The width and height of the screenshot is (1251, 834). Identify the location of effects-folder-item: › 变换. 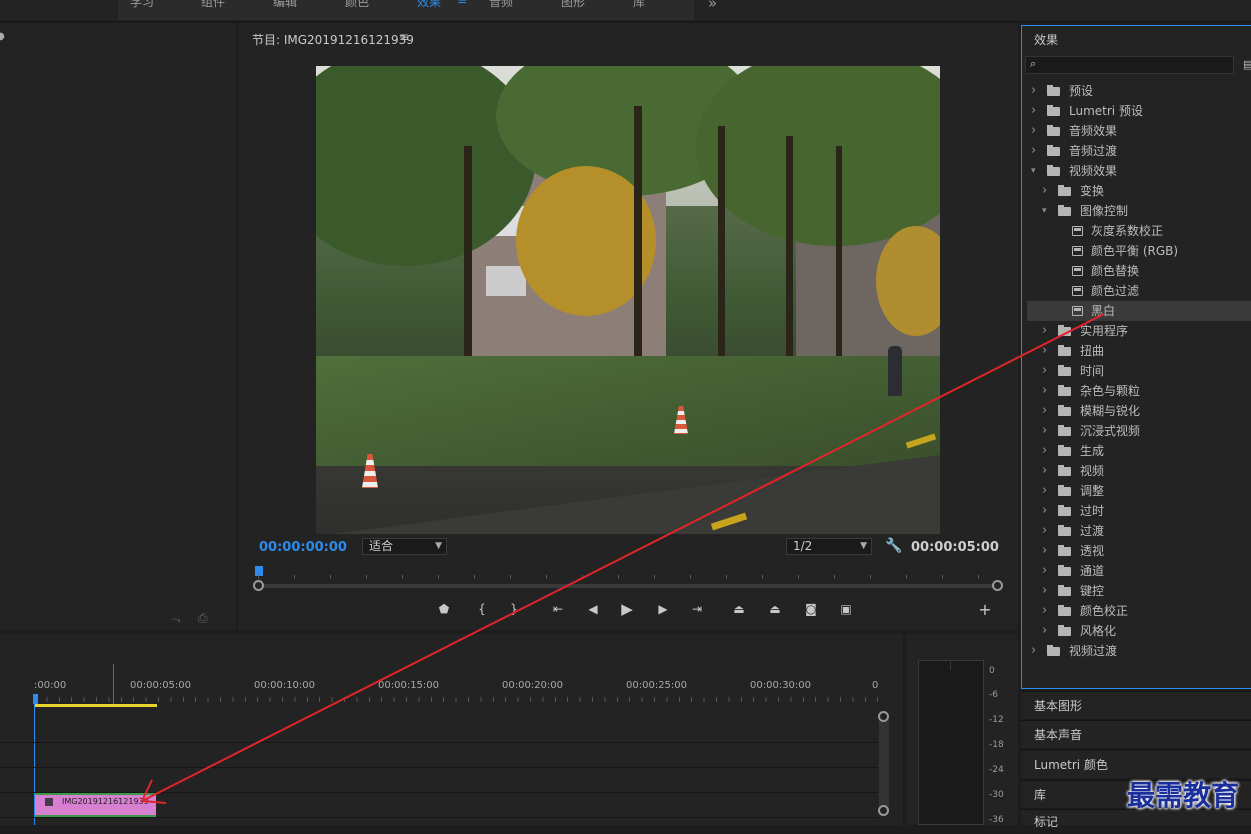
(1139, 191).